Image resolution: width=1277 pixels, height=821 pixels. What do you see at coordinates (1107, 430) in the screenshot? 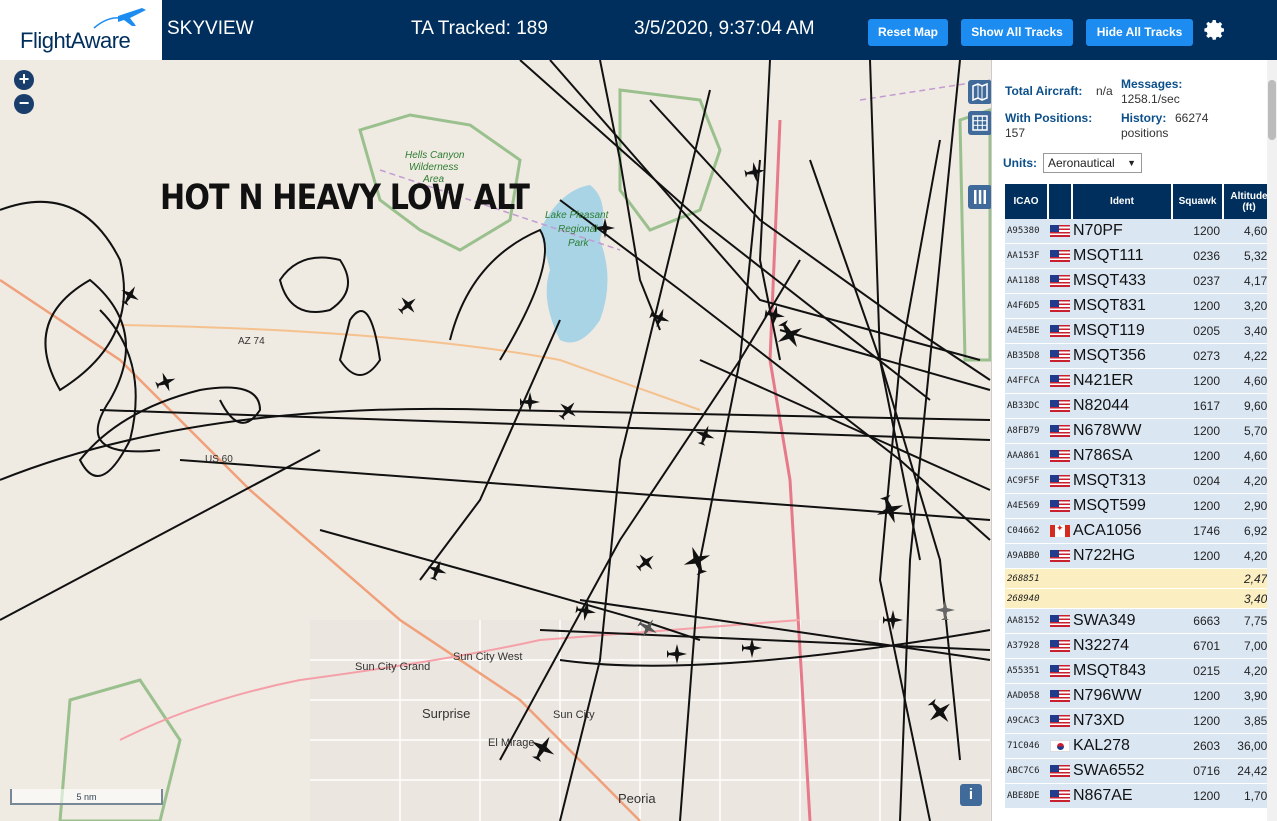
I see `ident-cell: N678WW` at bounding box center [1107, 430].